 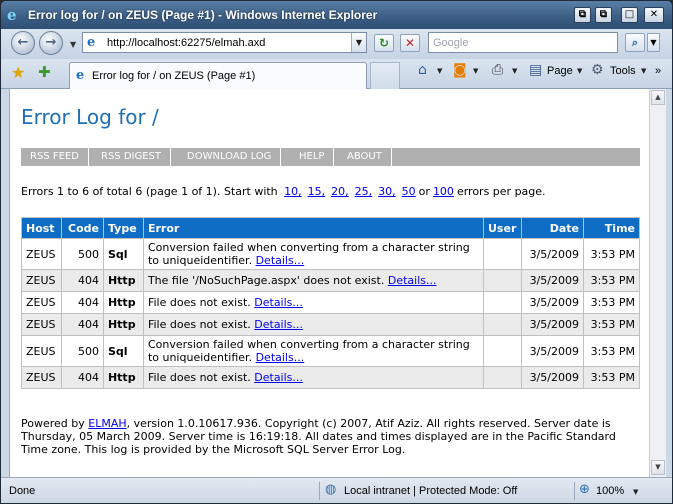 What do you see at coordinates (186, 43) in the screenshot?
I see `address-url: http://localhost:62275/elmah.axd` at bounding box center [186, 43].